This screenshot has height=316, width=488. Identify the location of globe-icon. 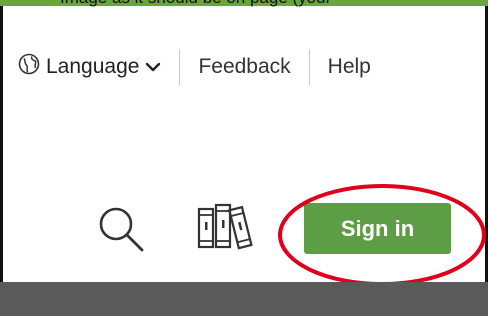
(29, 67).